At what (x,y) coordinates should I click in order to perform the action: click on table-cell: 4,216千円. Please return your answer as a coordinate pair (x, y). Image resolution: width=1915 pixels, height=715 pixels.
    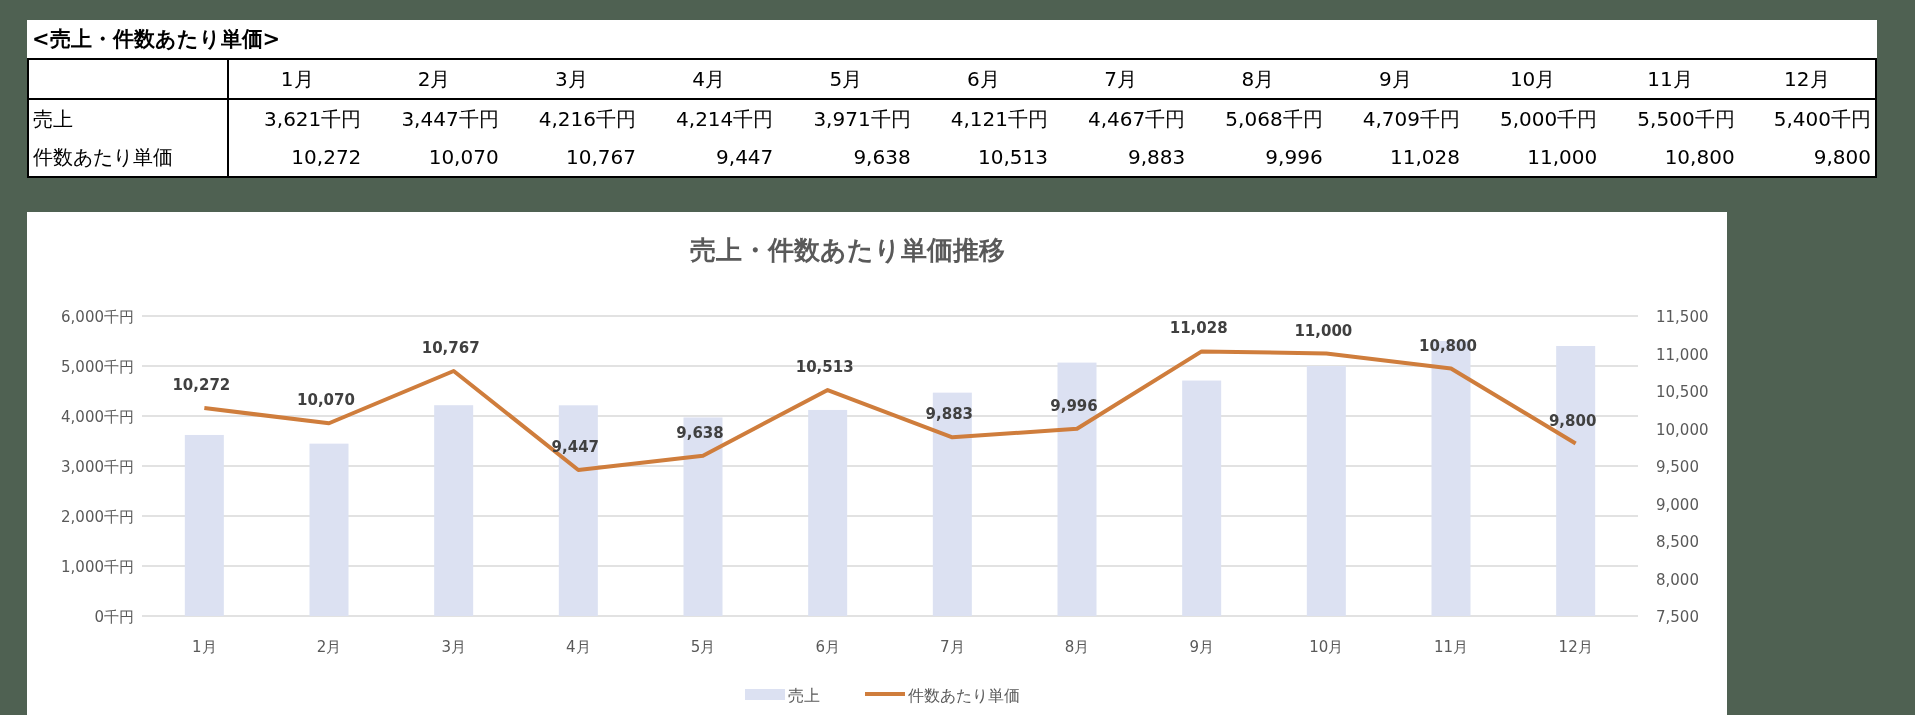
    Looking at the image, I should click on (571, 118).